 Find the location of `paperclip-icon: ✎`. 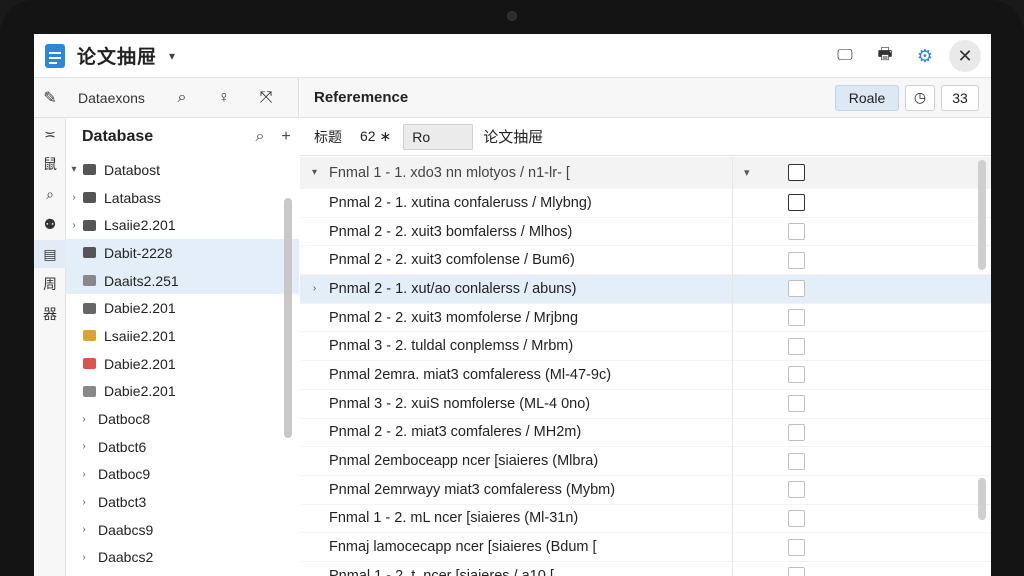

paperclip-icon: ✎ is located at coordinates (50, 98).